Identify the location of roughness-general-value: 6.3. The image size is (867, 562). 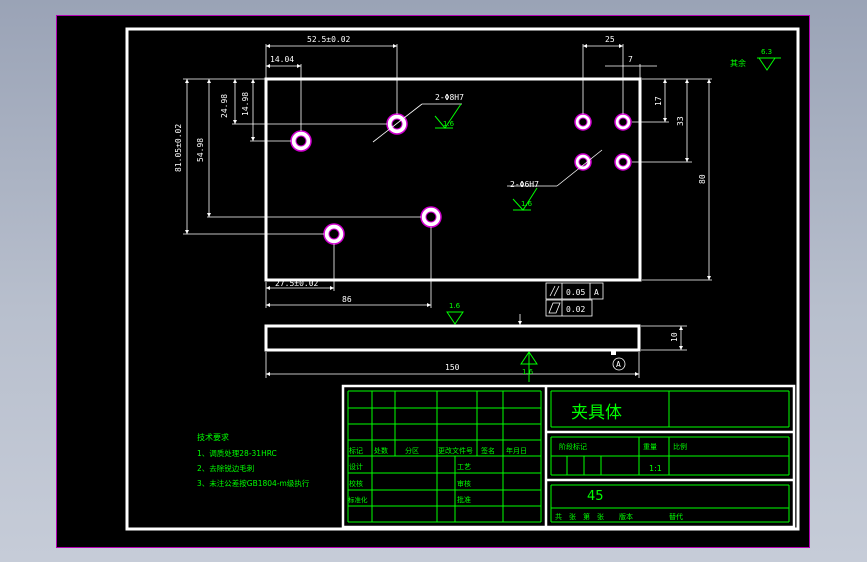
(766, 52).